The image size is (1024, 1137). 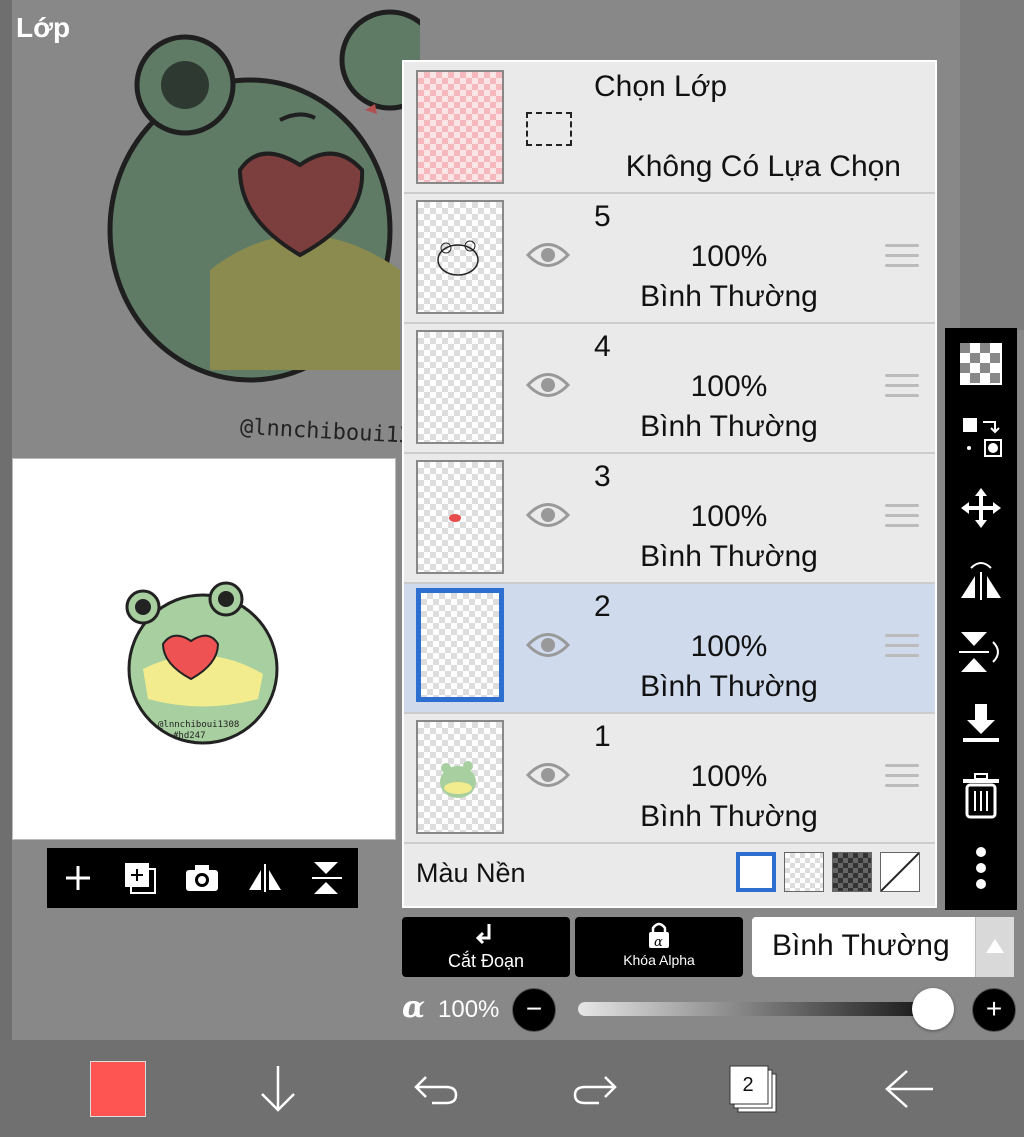 I want to click on blend-mode-value: Bình Thường, so click(x=861, y=945).